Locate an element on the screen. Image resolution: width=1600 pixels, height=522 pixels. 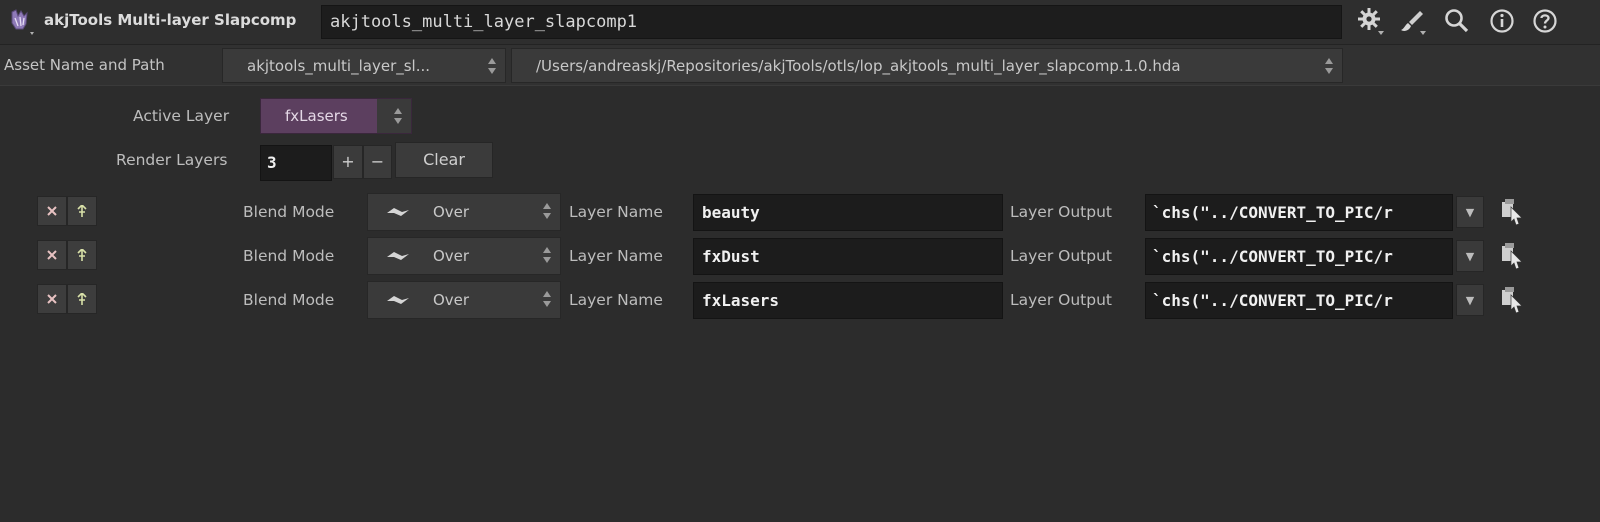
info-icon is located at coordinates (1502, 21).